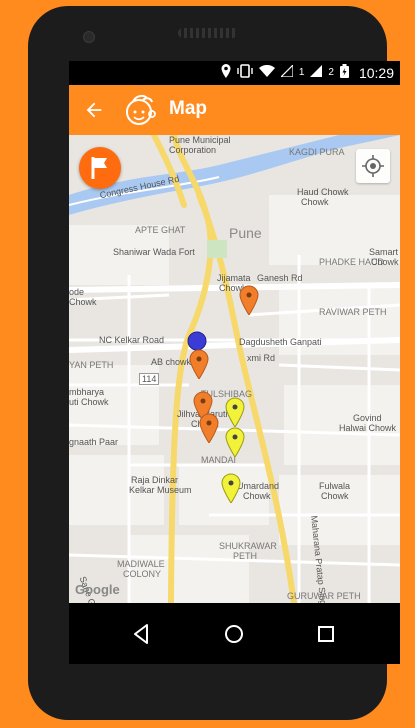  I want to click on system-nav-bar, so click(234, 633).